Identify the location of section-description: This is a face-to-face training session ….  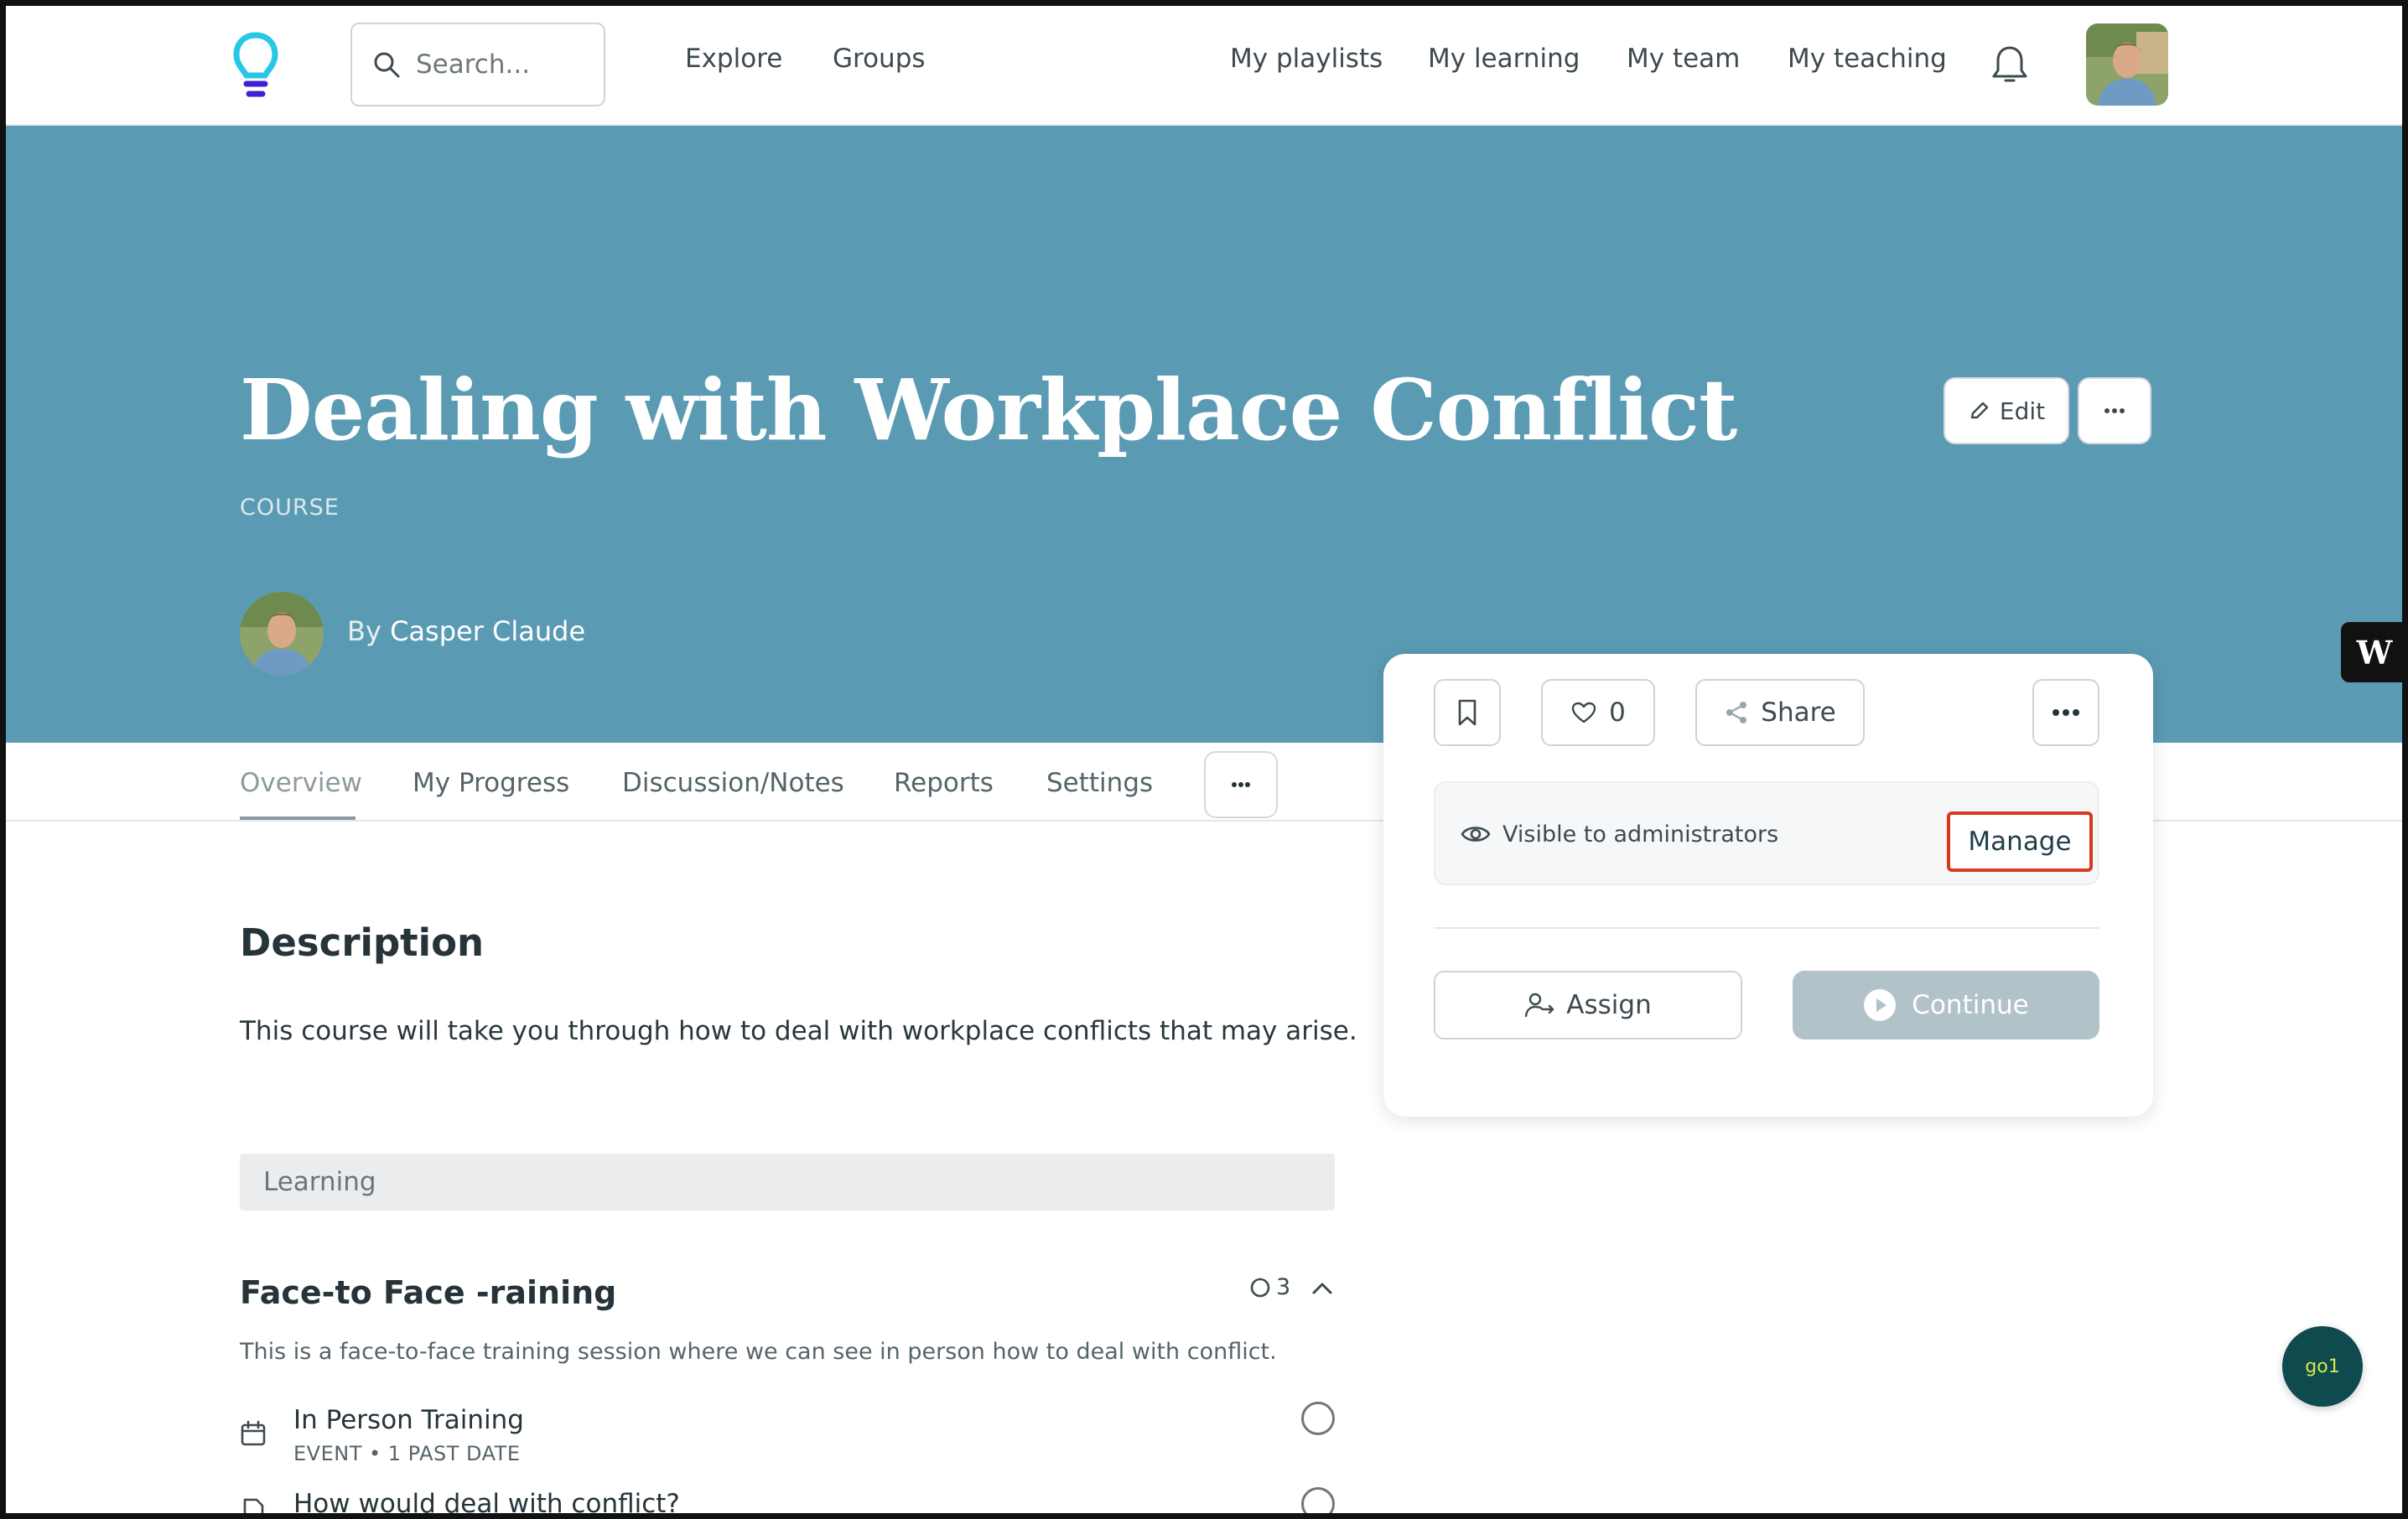
(758, 1352).